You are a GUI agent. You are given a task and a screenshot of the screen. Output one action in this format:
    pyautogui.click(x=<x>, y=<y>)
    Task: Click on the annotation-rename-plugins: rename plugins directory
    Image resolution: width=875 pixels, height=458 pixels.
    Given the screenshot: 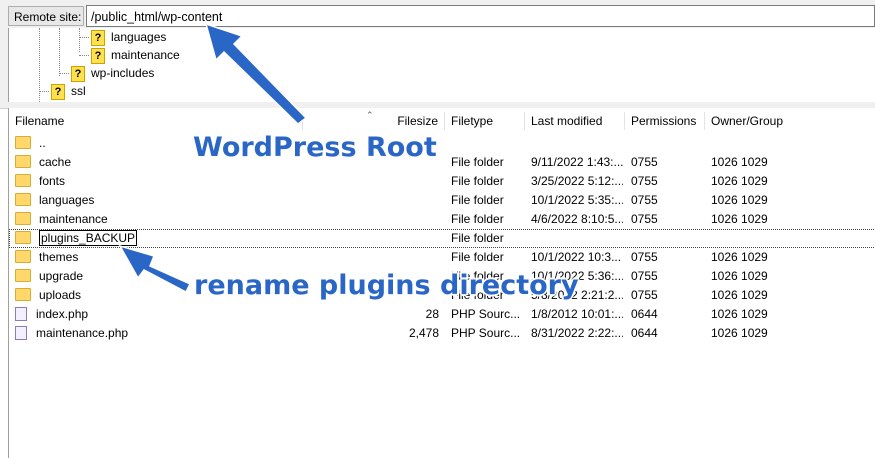 What is the action you would take?
    pyautogui.click(x=386, y=285)
    